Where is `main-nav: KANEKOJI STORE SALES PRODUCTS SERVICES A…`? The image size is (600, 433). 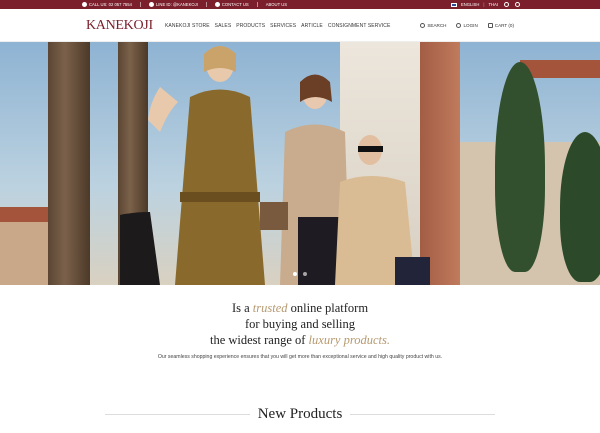
main-nav: KANEKOJI STORE SALES PRODUCTS SERVICES A… is located at coordinates (277, 26).